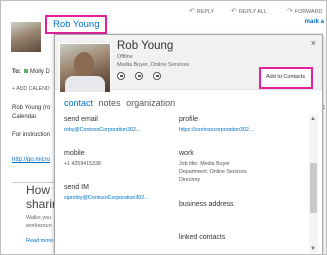  What do you see at coordinates (82, 164) in the screenshot?
I see `mobile-value: +1 4259415338` at bounding box center [82, 164].